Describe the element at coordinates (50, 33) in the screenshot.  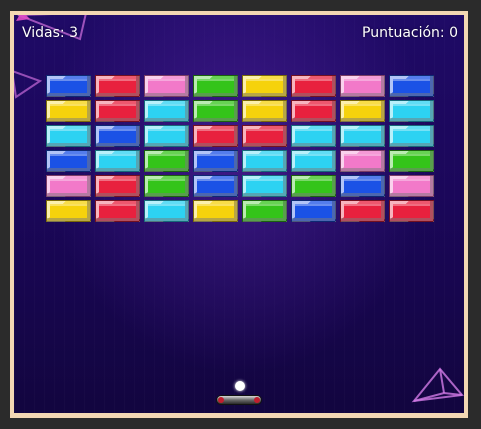
I see `lives-counter: Vidas: 3` at that location.